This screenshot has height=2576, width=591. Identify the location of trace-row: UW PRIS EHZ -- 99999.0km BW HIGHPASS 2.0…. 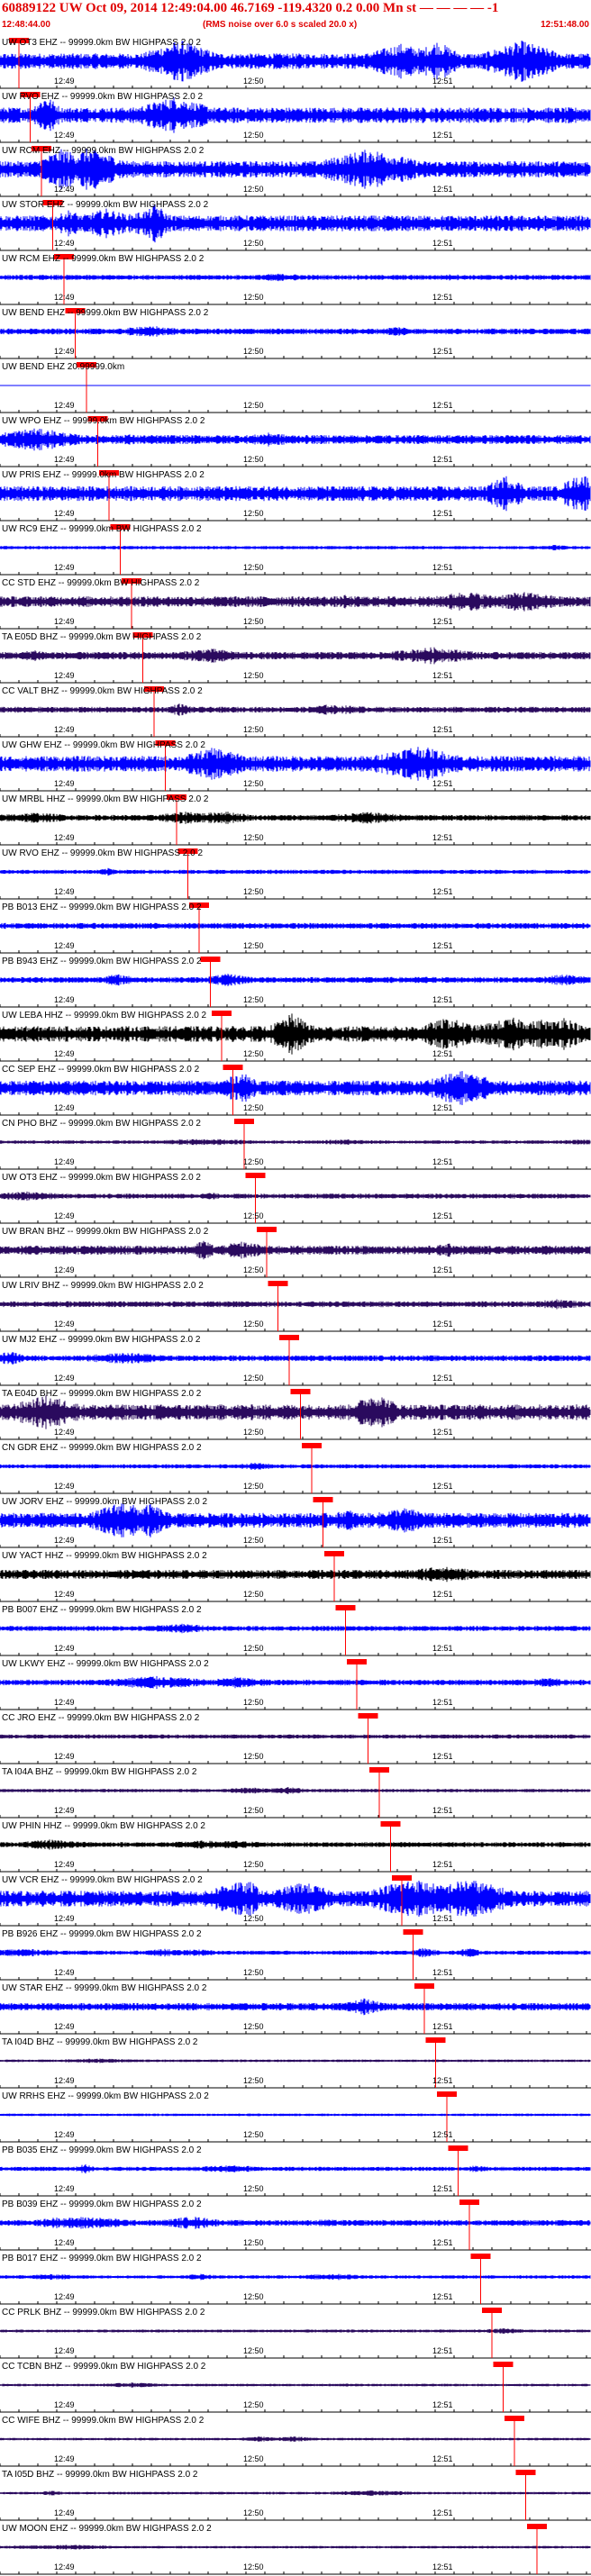
(295, 495).